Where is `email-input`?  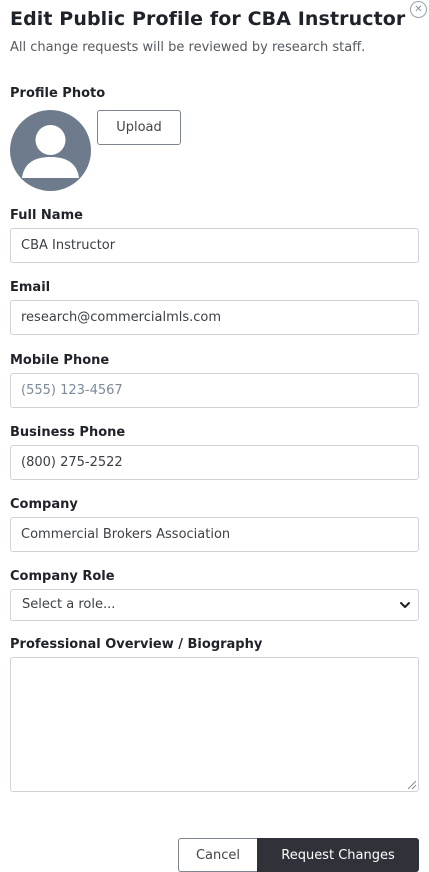
email-input is located at coordinates (214, 317).